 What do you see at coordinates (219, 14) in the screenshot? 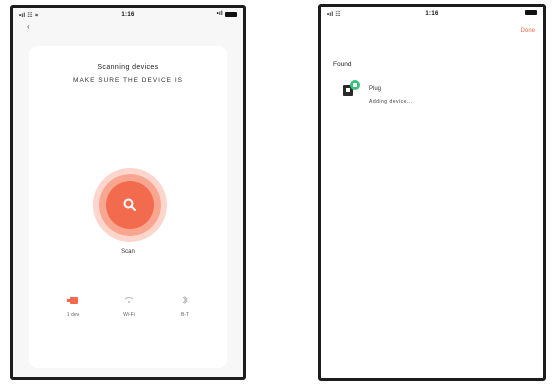
I see `signal-indicator: •ıl` at bounding box center [219, 14].